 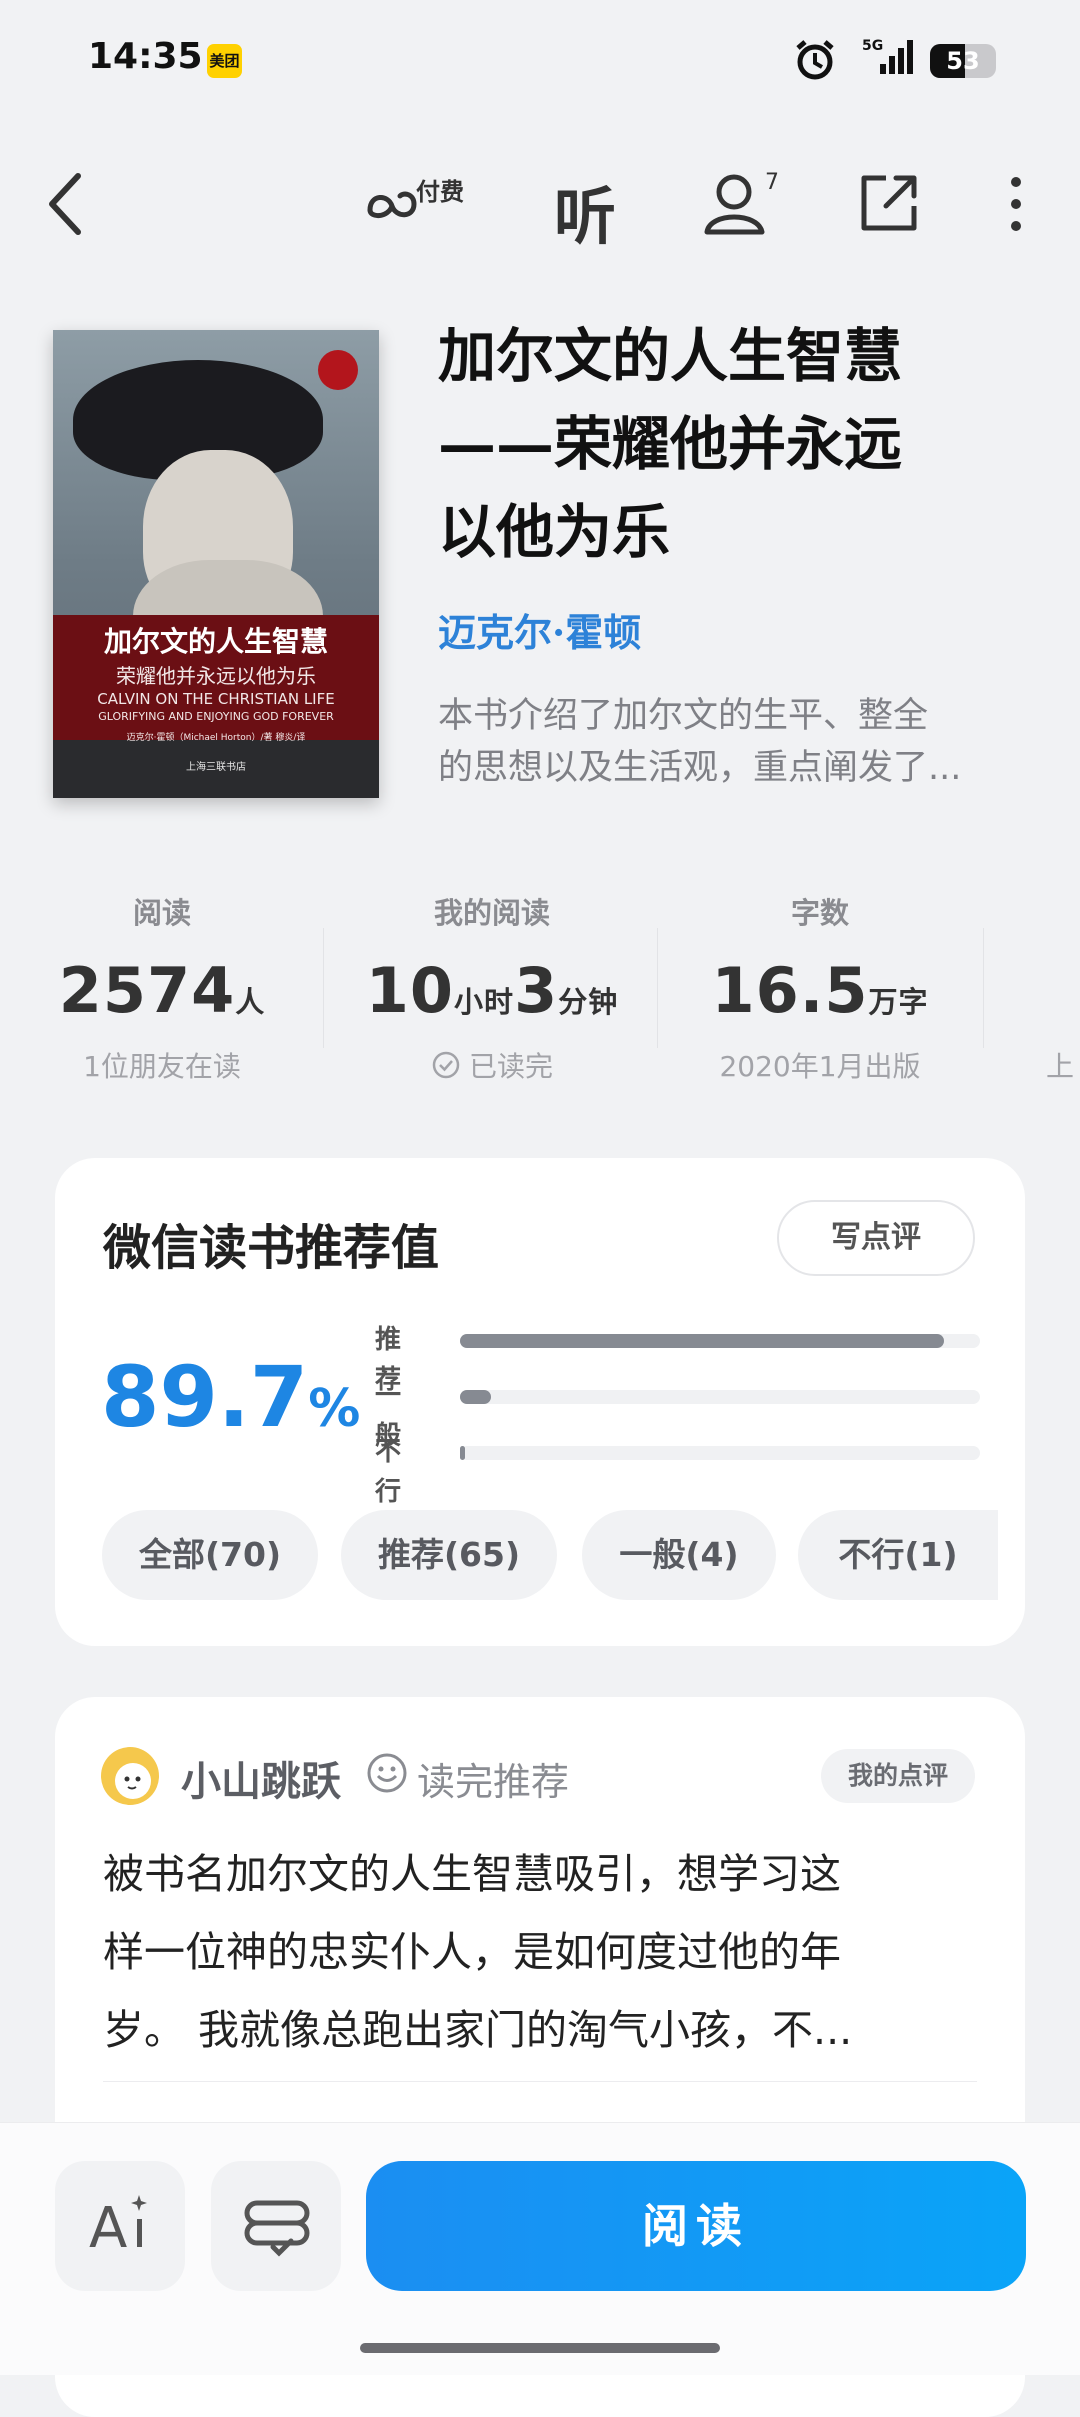 What do you see at coordinates (66, 204) in the screenshot?
I see `back-icon` at bounding box center [66, 204].